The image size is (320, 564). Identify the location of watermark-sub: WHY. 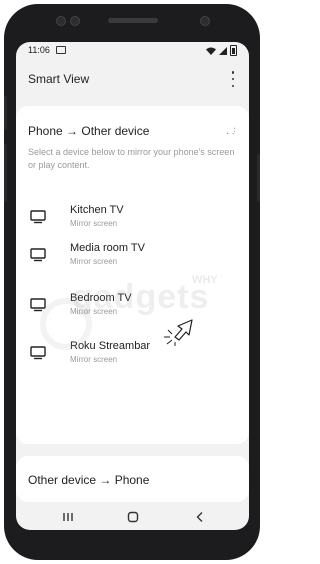
(205, 280).